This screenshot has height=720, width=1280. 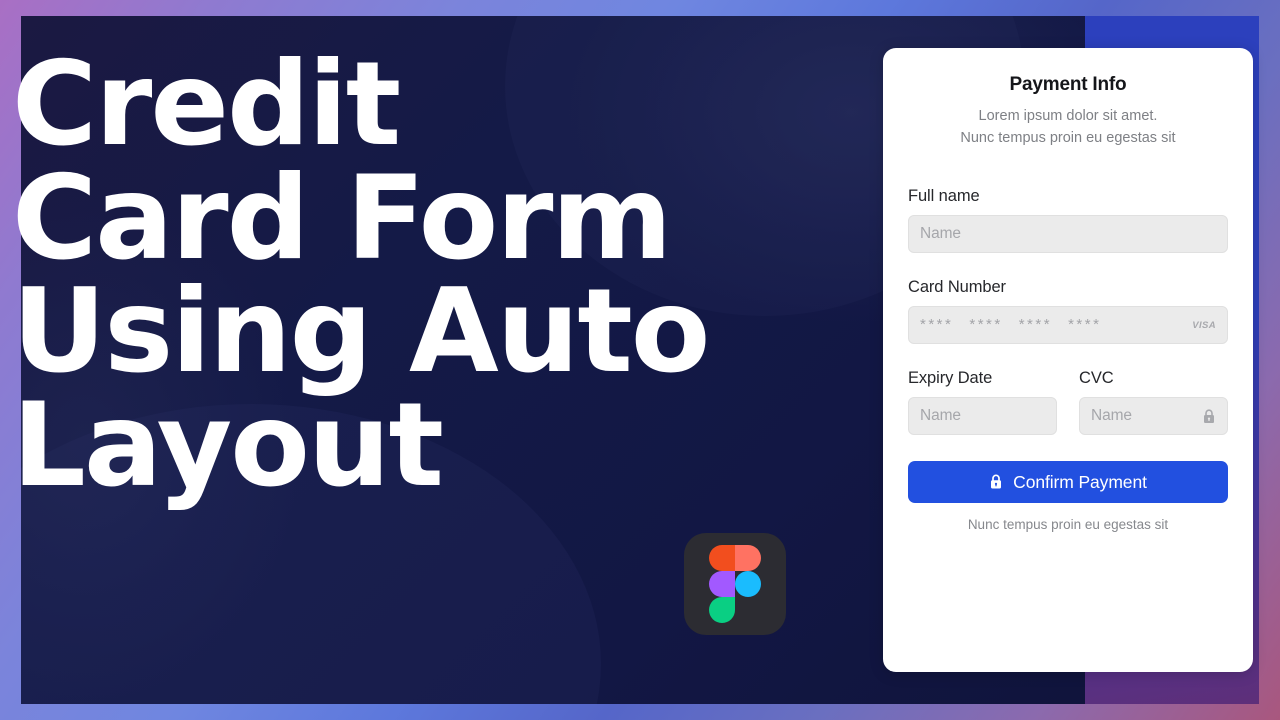 I want to click on card-group-1: ****, so click(x=937, y=324).